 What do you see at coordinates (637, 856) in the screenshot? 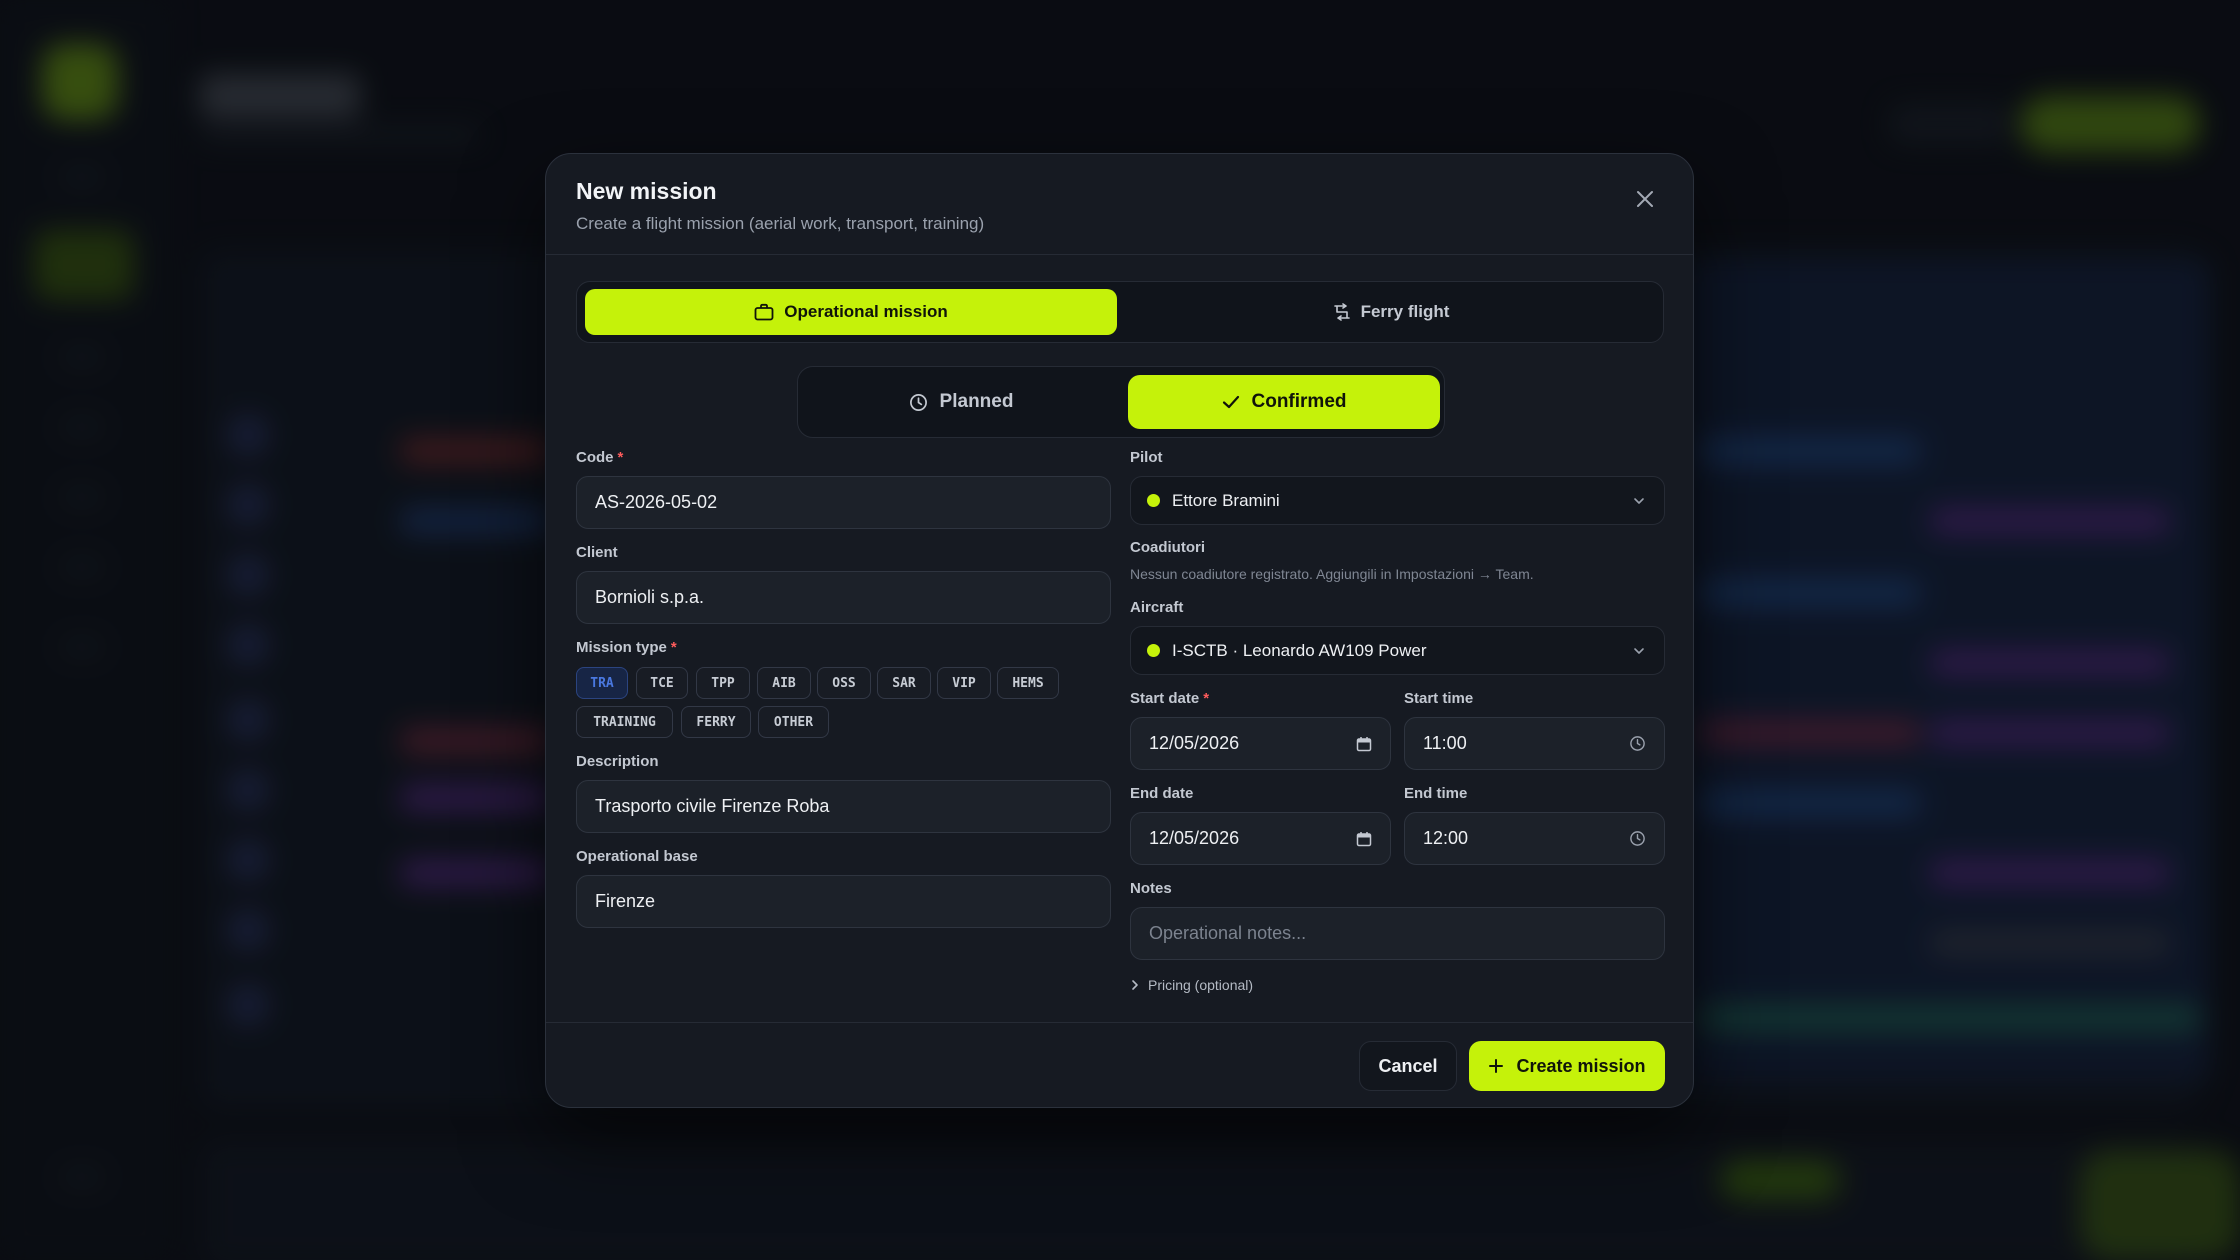
I see `operational-base-label: Operational base` at bounding box center [637, 856].